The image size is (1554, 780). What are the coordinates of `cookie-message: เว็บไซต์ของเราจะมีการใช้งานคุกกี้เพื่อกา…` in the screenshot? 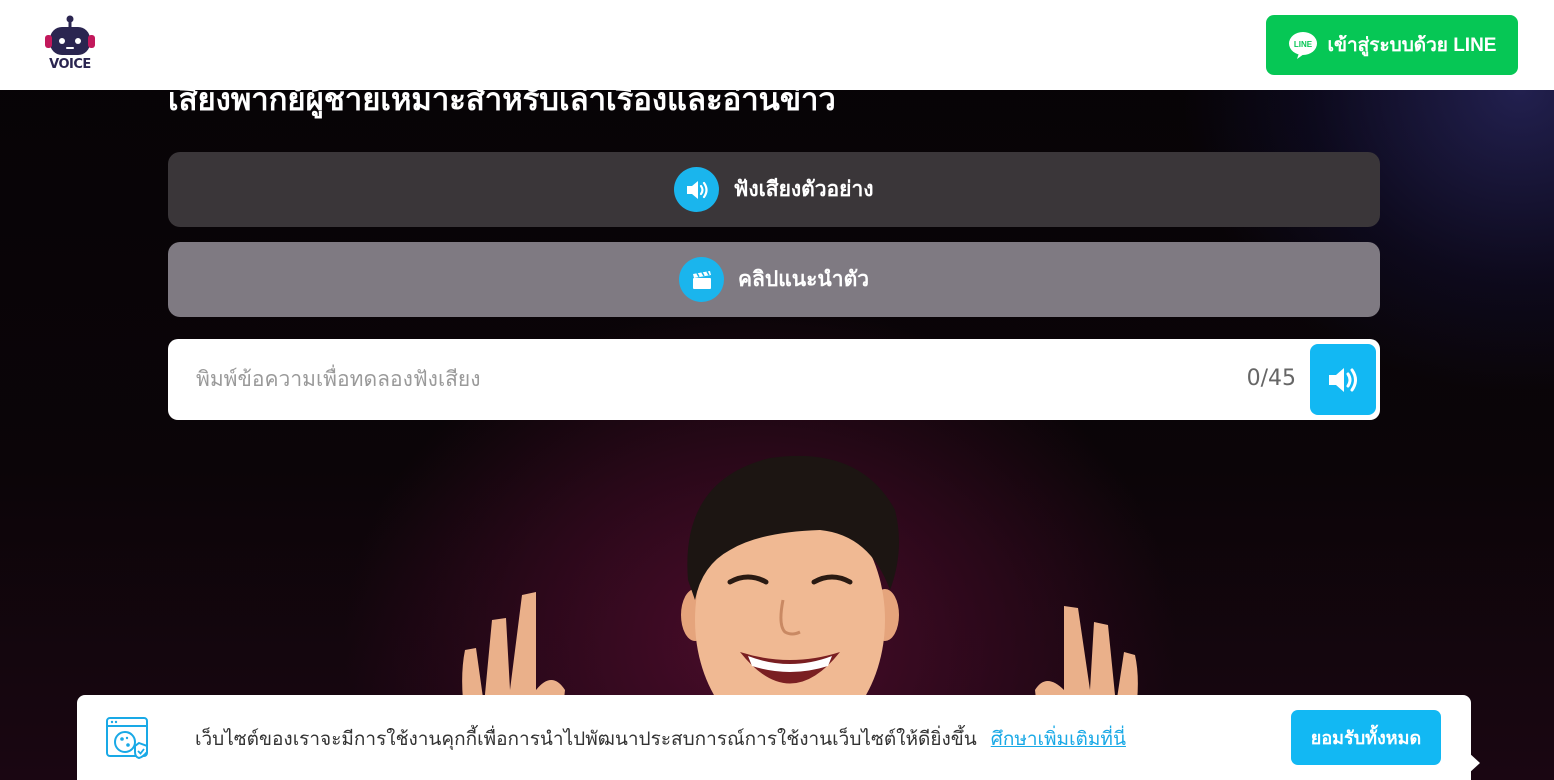 It's located at (660, 739).